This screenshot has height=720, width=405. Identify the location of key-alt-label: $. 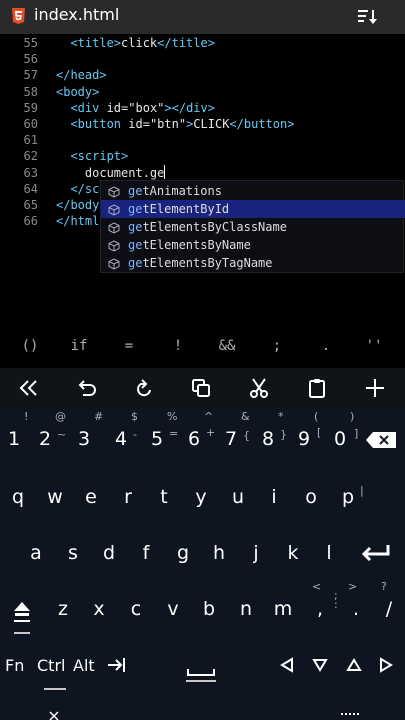
(134, 416).